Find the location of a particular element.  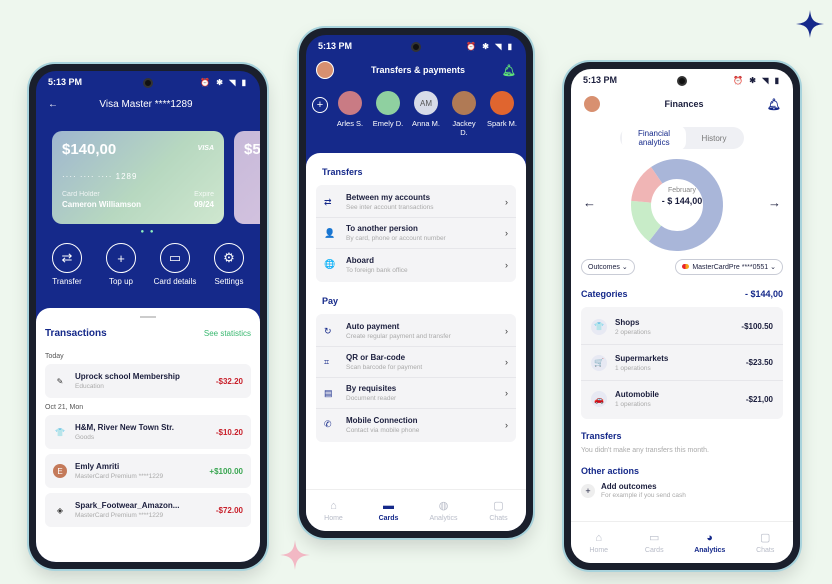

card-icon: ▭ is located at coordinates (175, 258).